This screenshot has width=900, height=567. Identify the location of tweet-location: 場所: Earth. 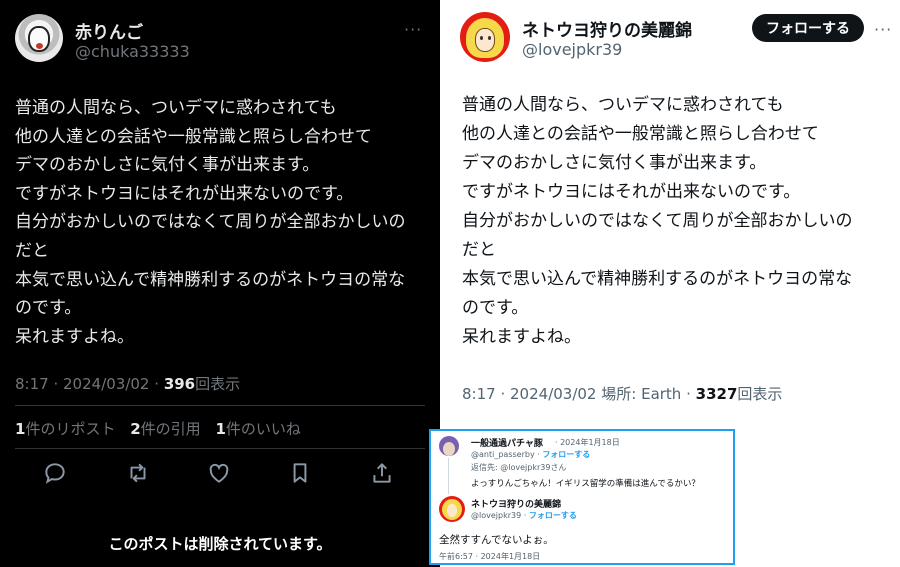
(641, 394).